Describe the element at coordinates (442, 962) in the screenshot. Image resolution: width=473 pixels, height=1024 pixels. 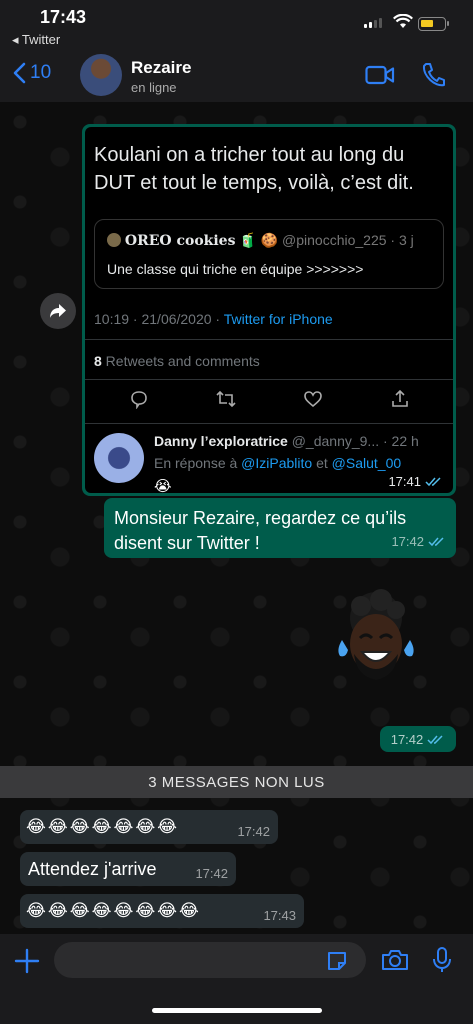
I see `microphone-icon` at that location.